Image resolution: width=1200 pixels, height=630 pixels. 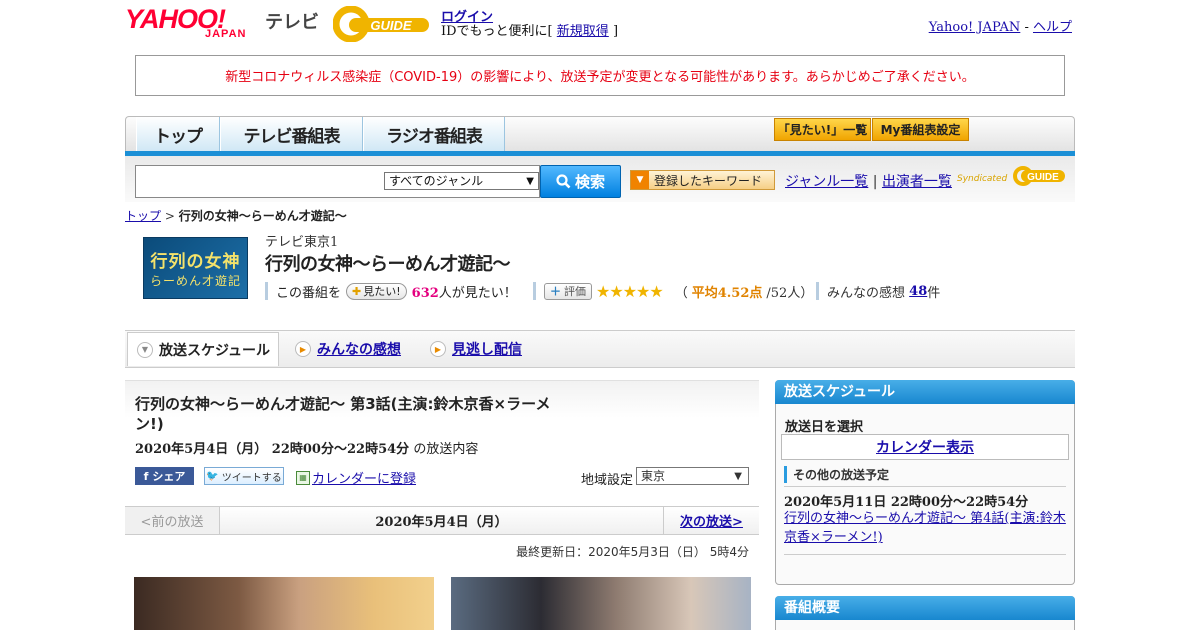 I want to click on want-prefix: この番組を, so click(x=309, y=293).